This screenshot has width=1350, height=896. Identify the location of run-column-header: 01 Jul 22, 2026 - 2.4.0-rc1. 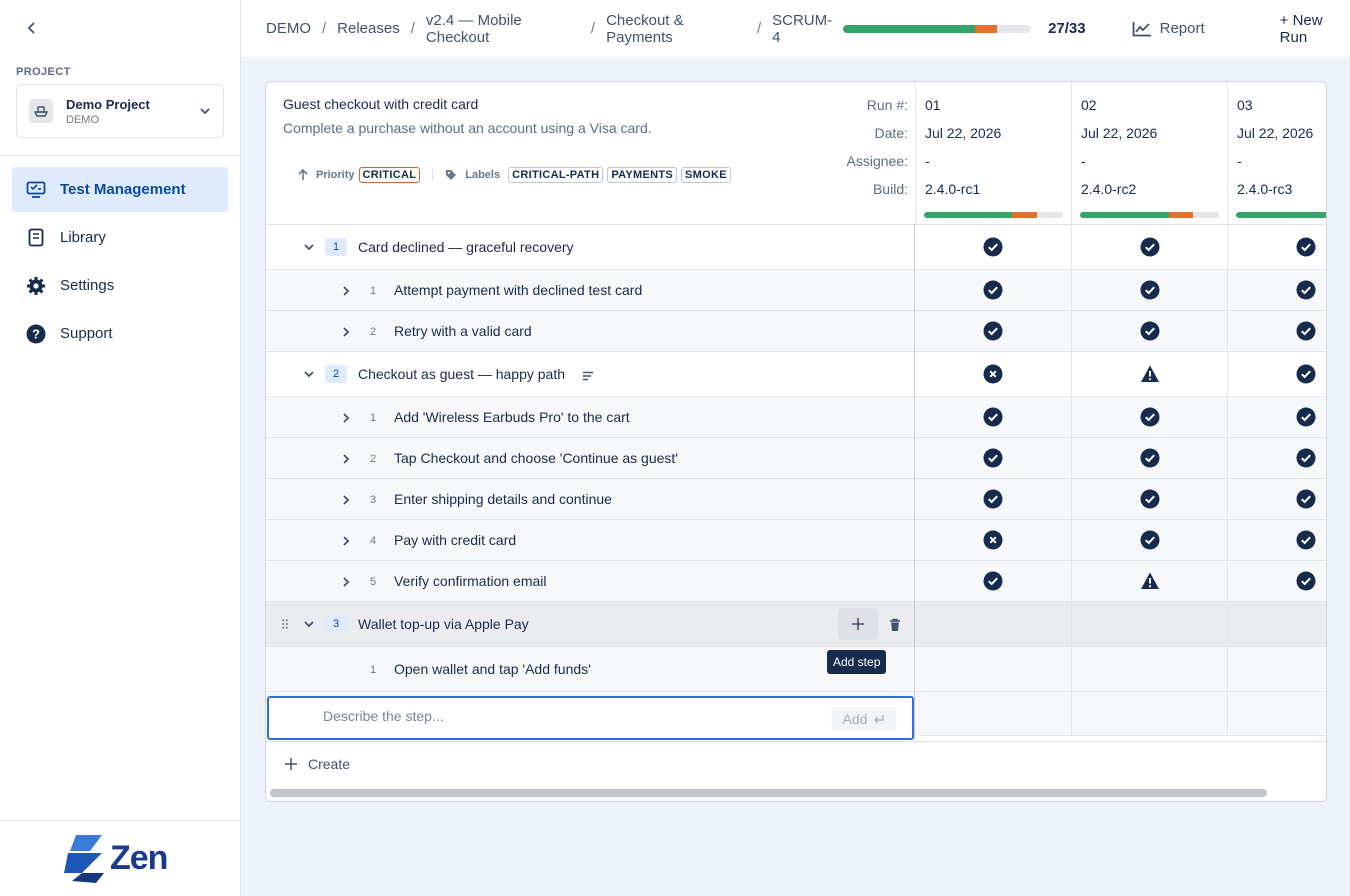
(993, 153).